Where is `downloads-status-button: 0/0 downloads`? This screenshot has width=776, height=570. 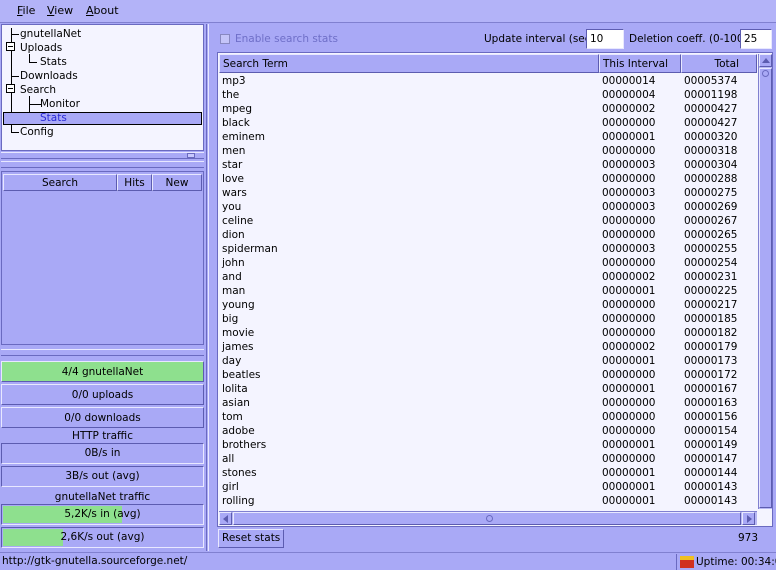
downloads-status-button: 0/0 downloads is located at coordinates (102, 417).